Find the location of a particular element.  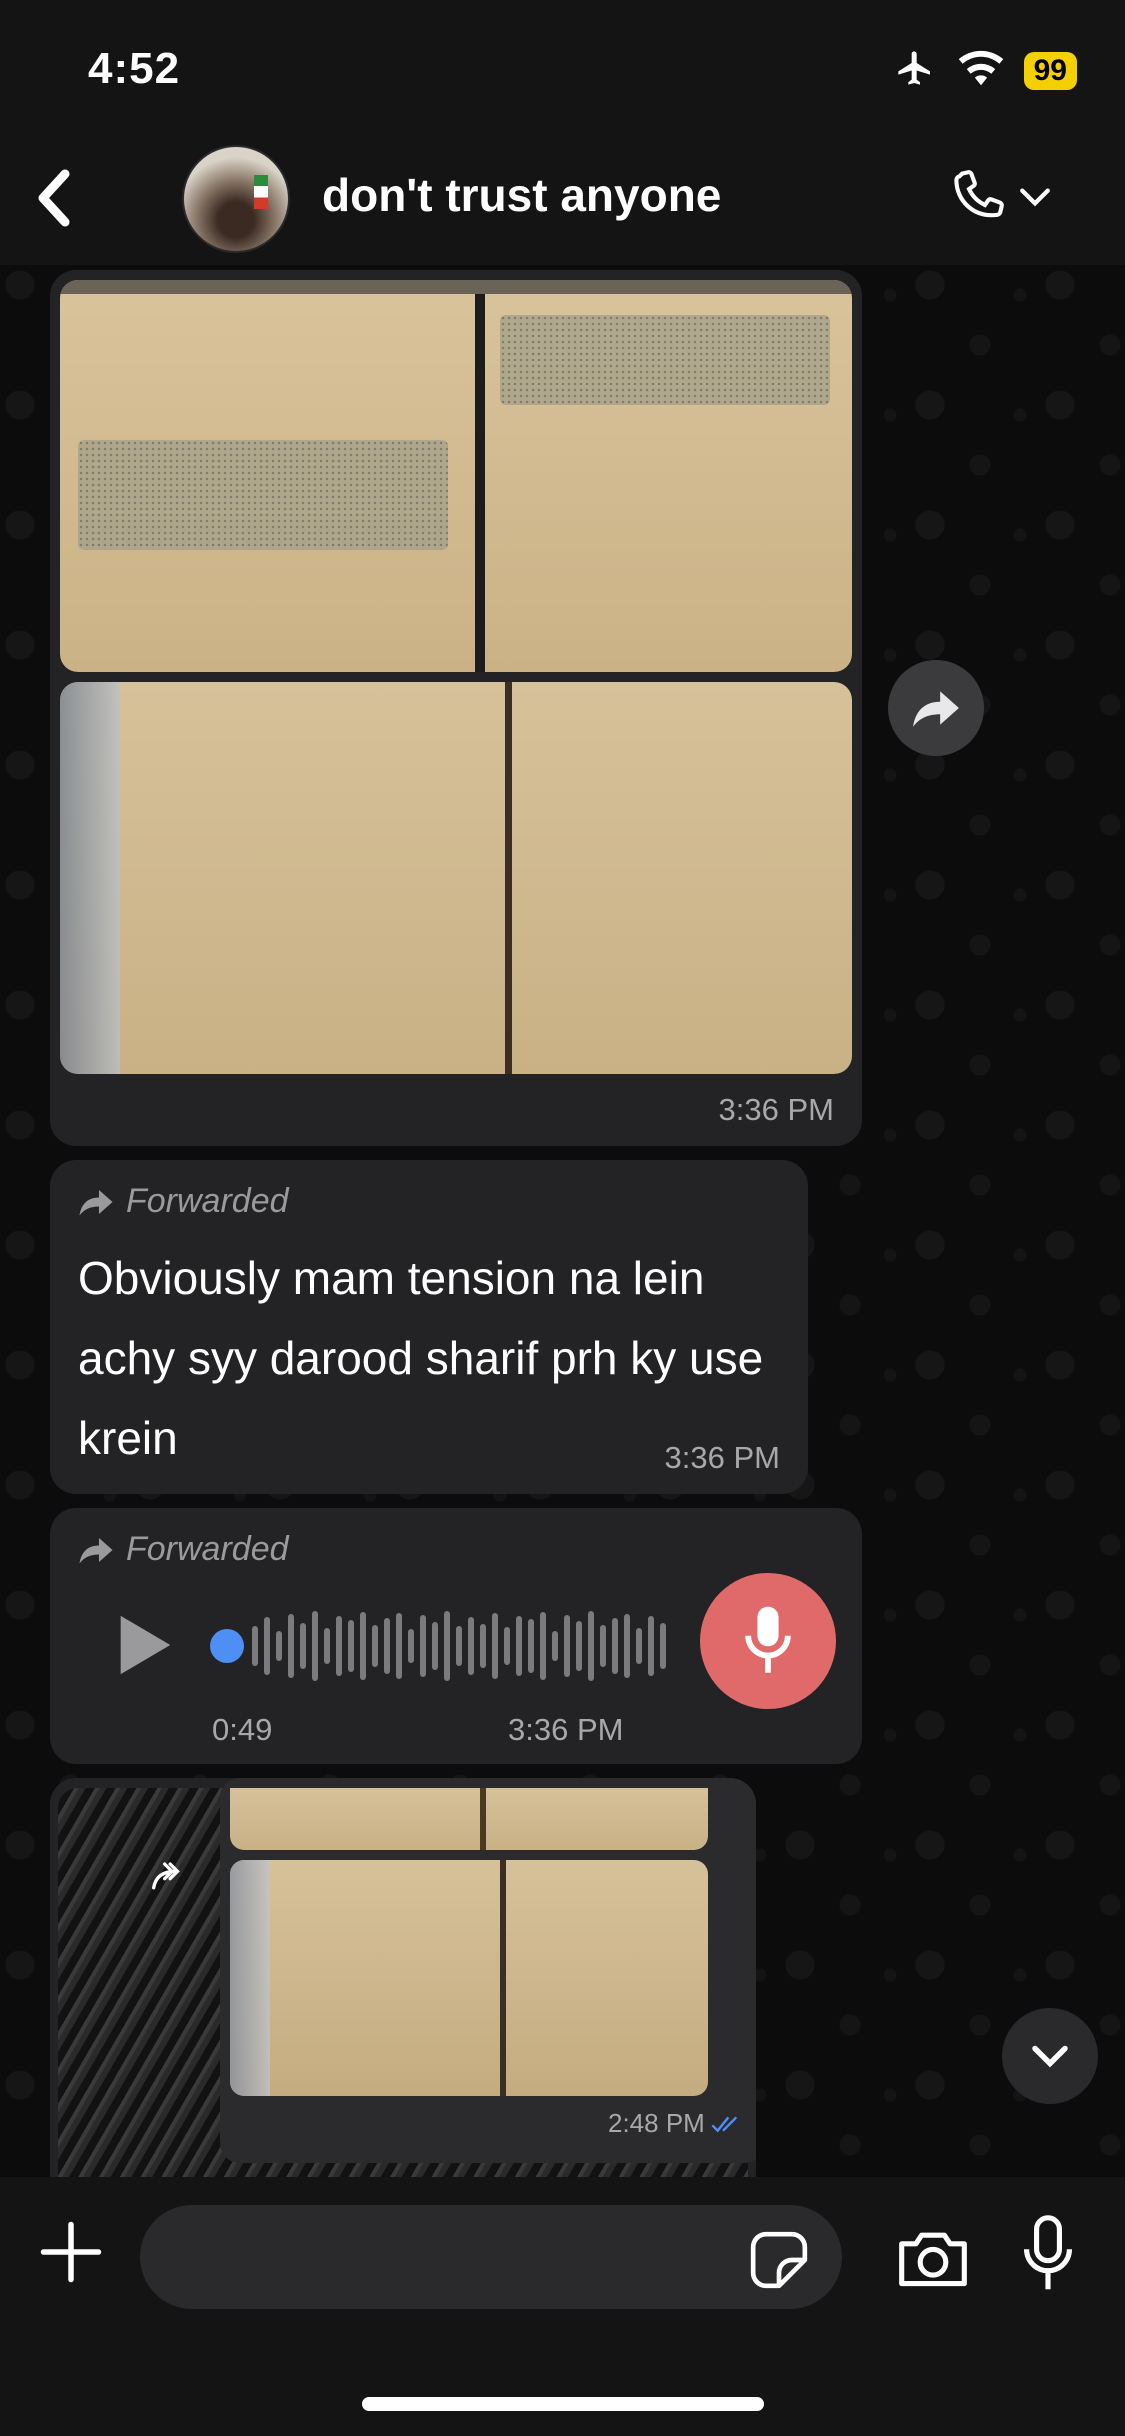

play-icon is located at coordinates (145, 1645).